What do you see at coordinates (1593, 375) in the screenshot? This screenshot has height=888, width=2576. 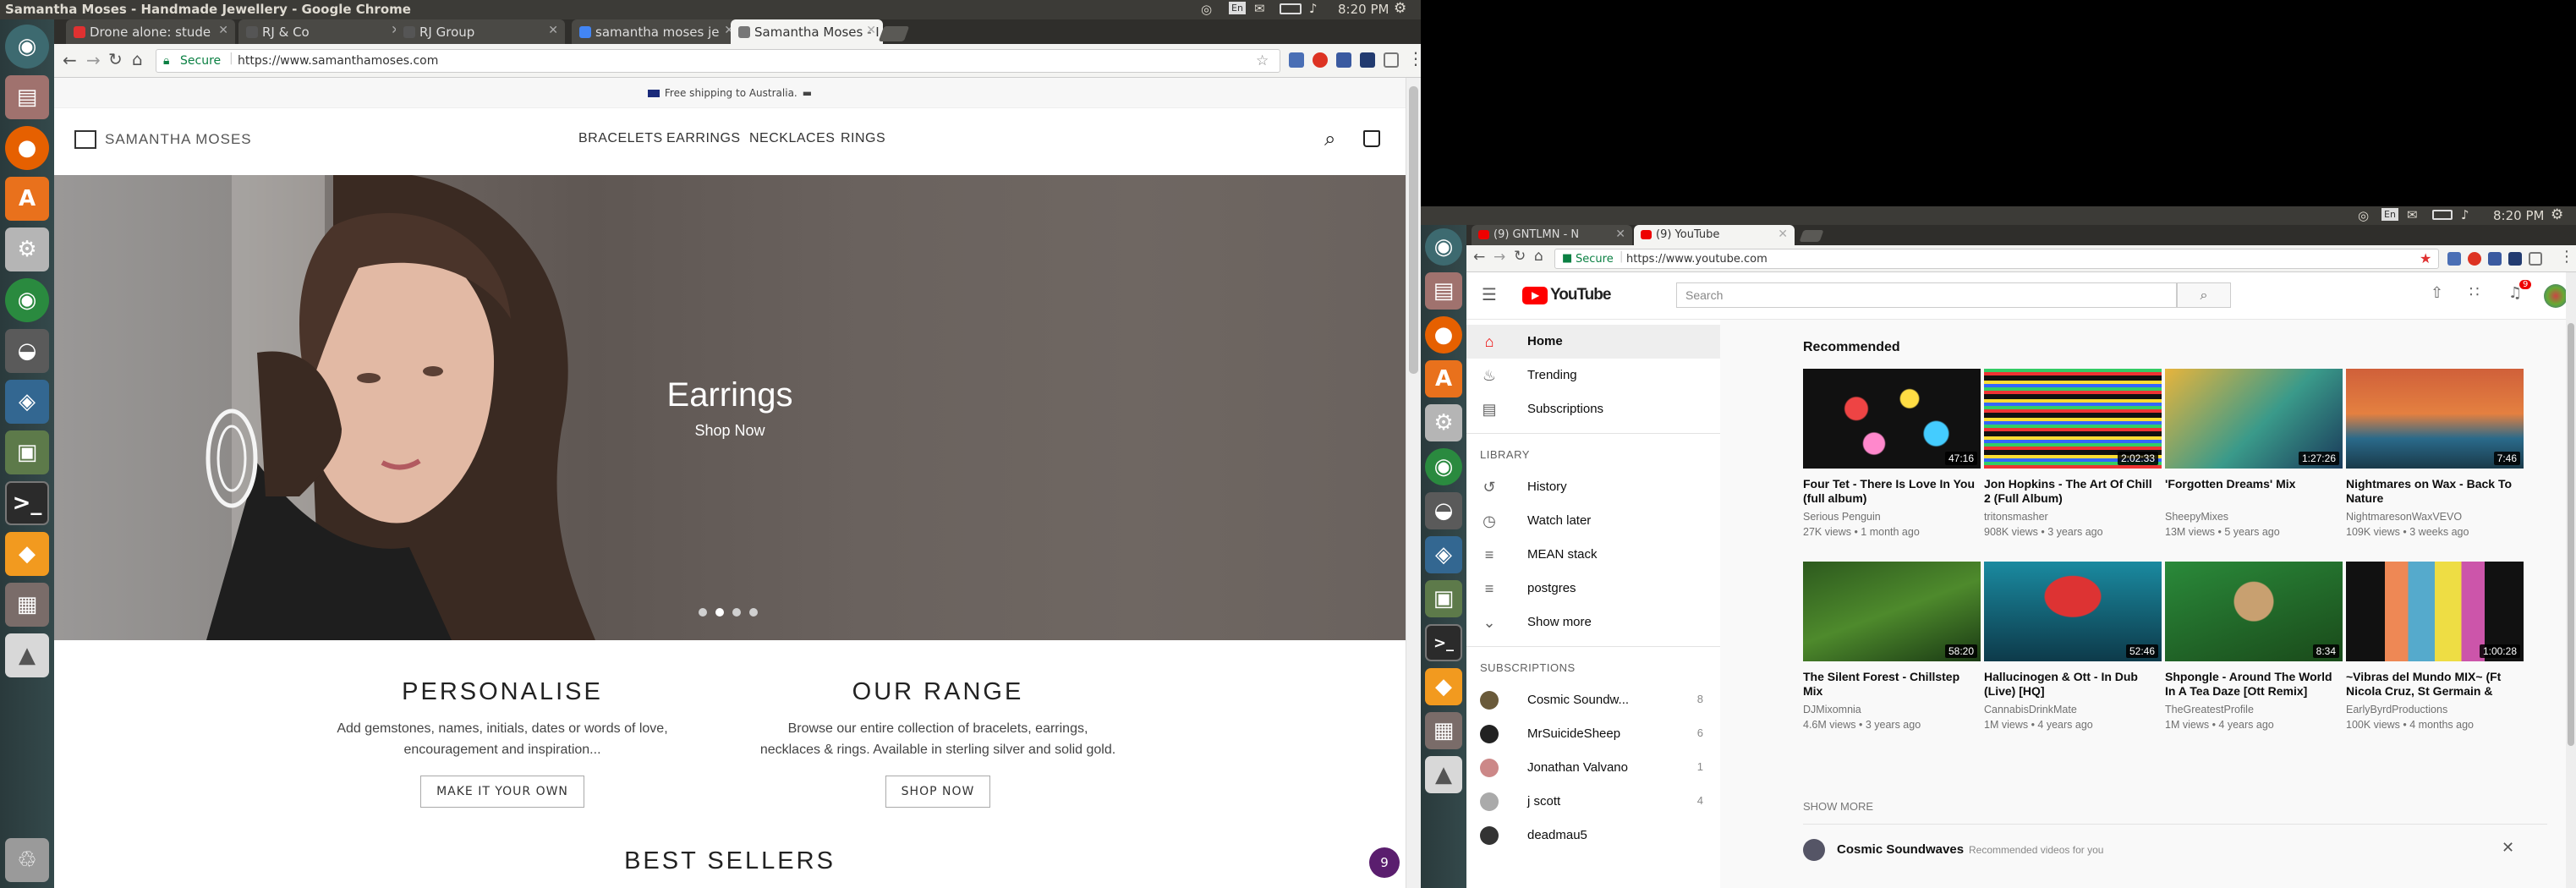 I see `sidebar-item: ♨ Trending` at bounding box center [1593, 375].